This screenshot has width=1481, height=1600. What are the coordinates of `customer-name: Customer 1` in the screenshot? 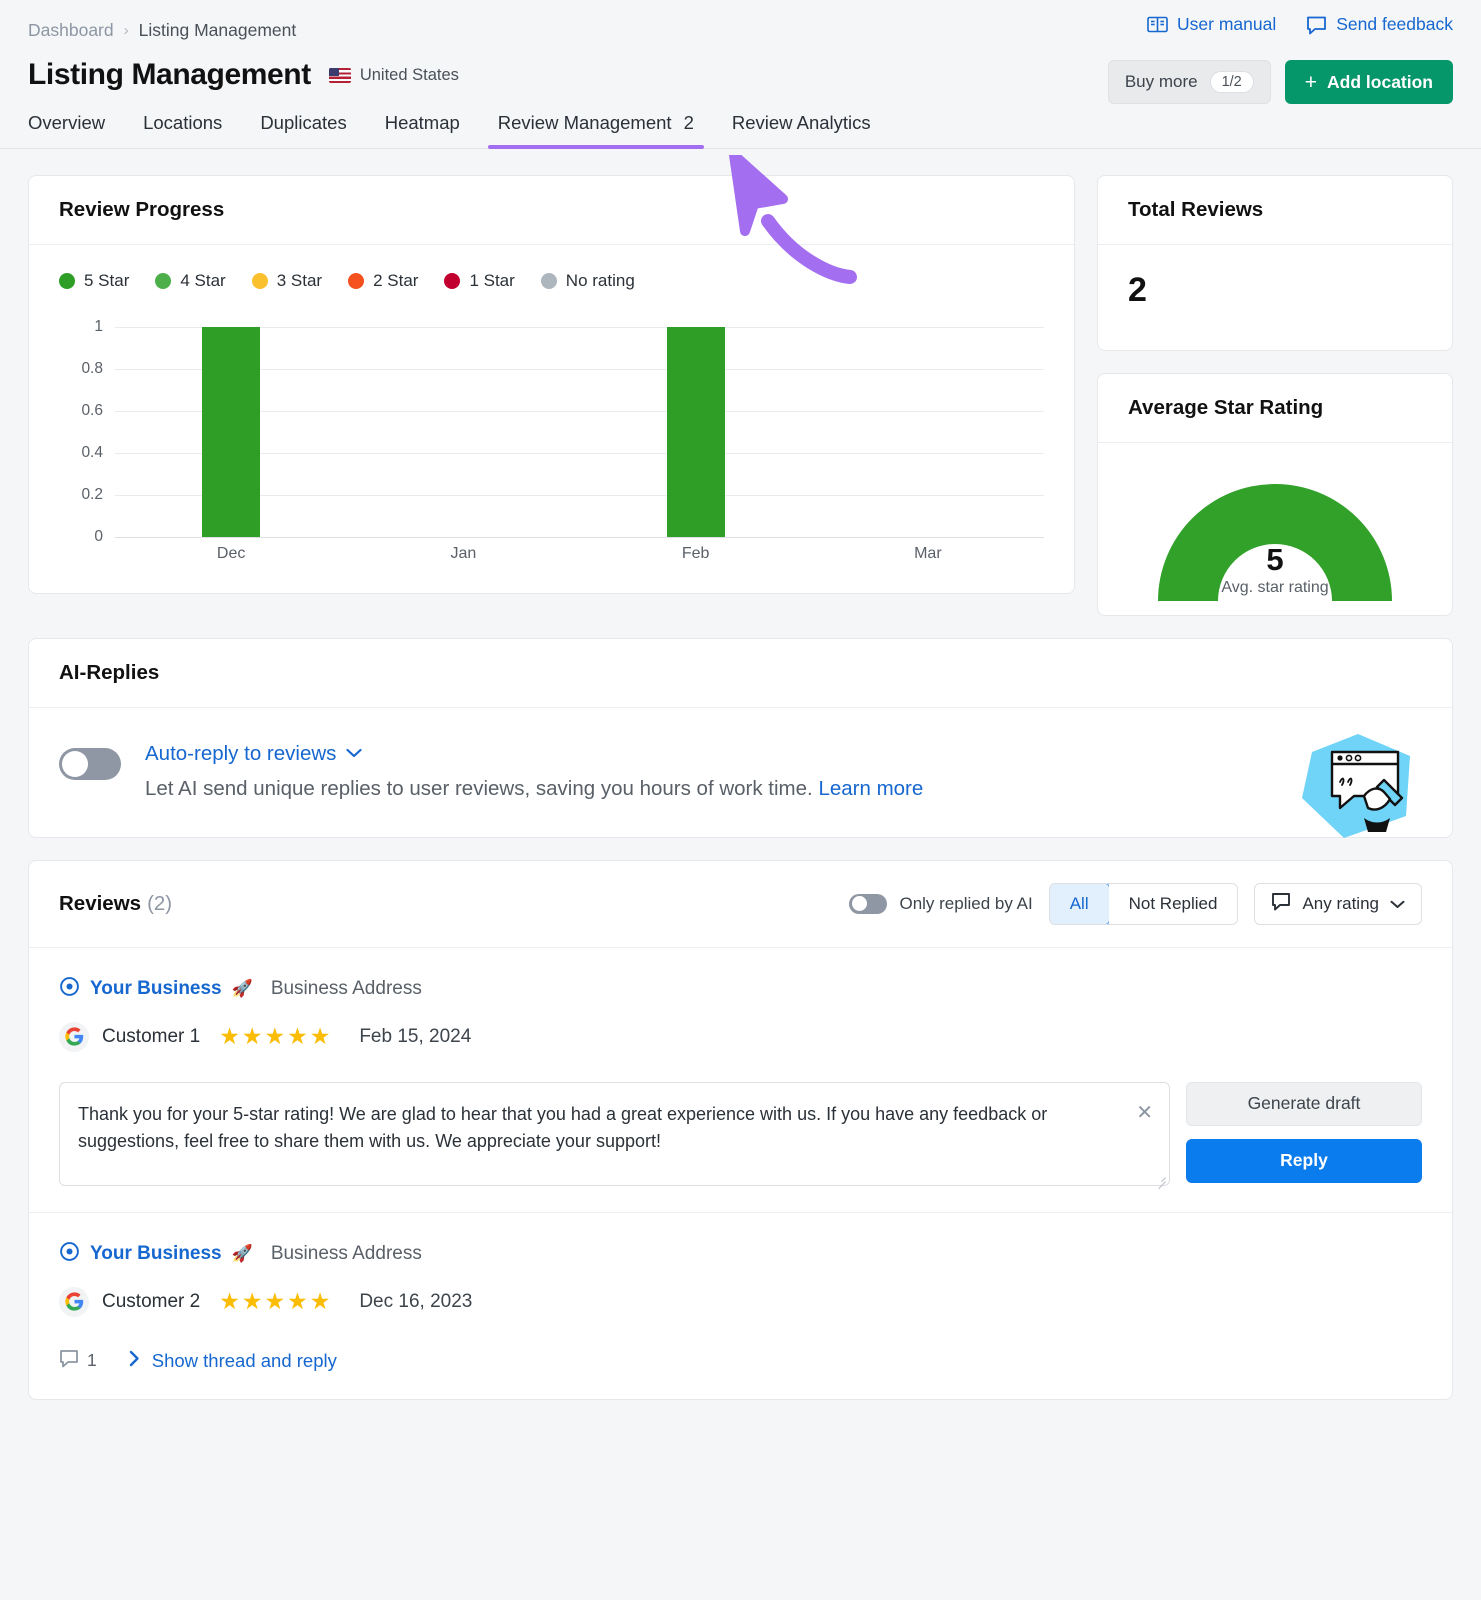 It's located at (151, 1036).